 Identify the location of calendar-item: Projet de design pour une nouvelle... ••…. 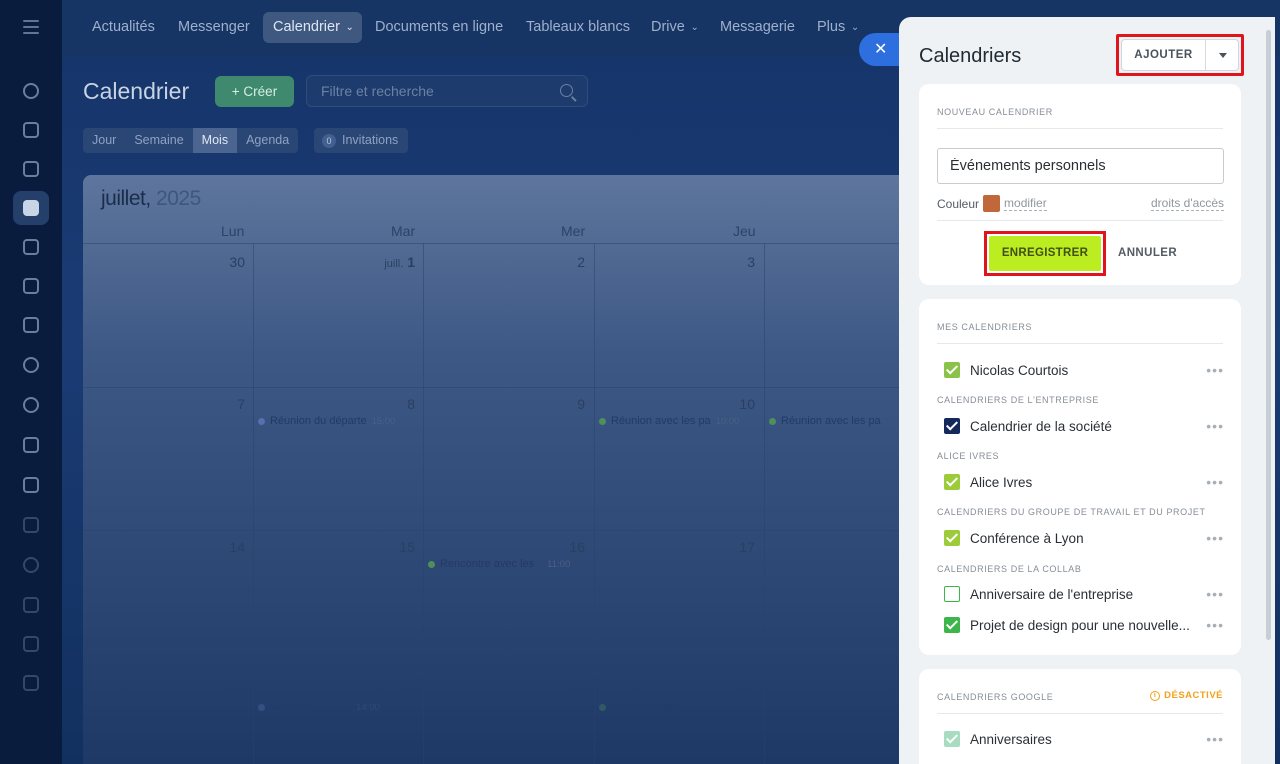
(1084, 625).